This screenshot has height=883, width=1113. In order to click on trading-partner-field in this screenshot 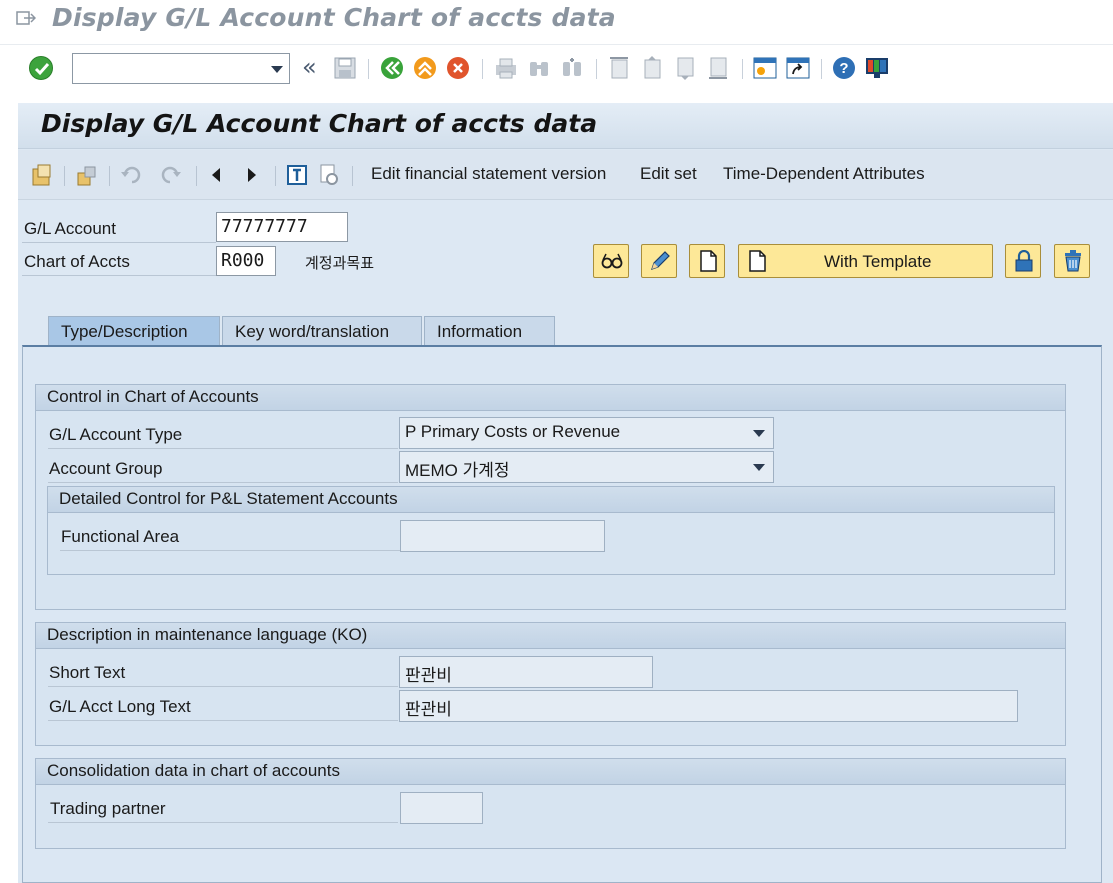, I will do `click(441, 808)`.